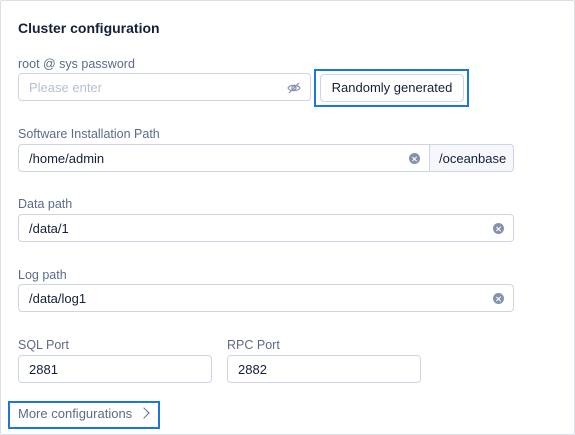  What do you see at coordinates (89, 134) in the screenshot?
I see `install-path-label: Software Installation Path` at bounding box center [89, 134].